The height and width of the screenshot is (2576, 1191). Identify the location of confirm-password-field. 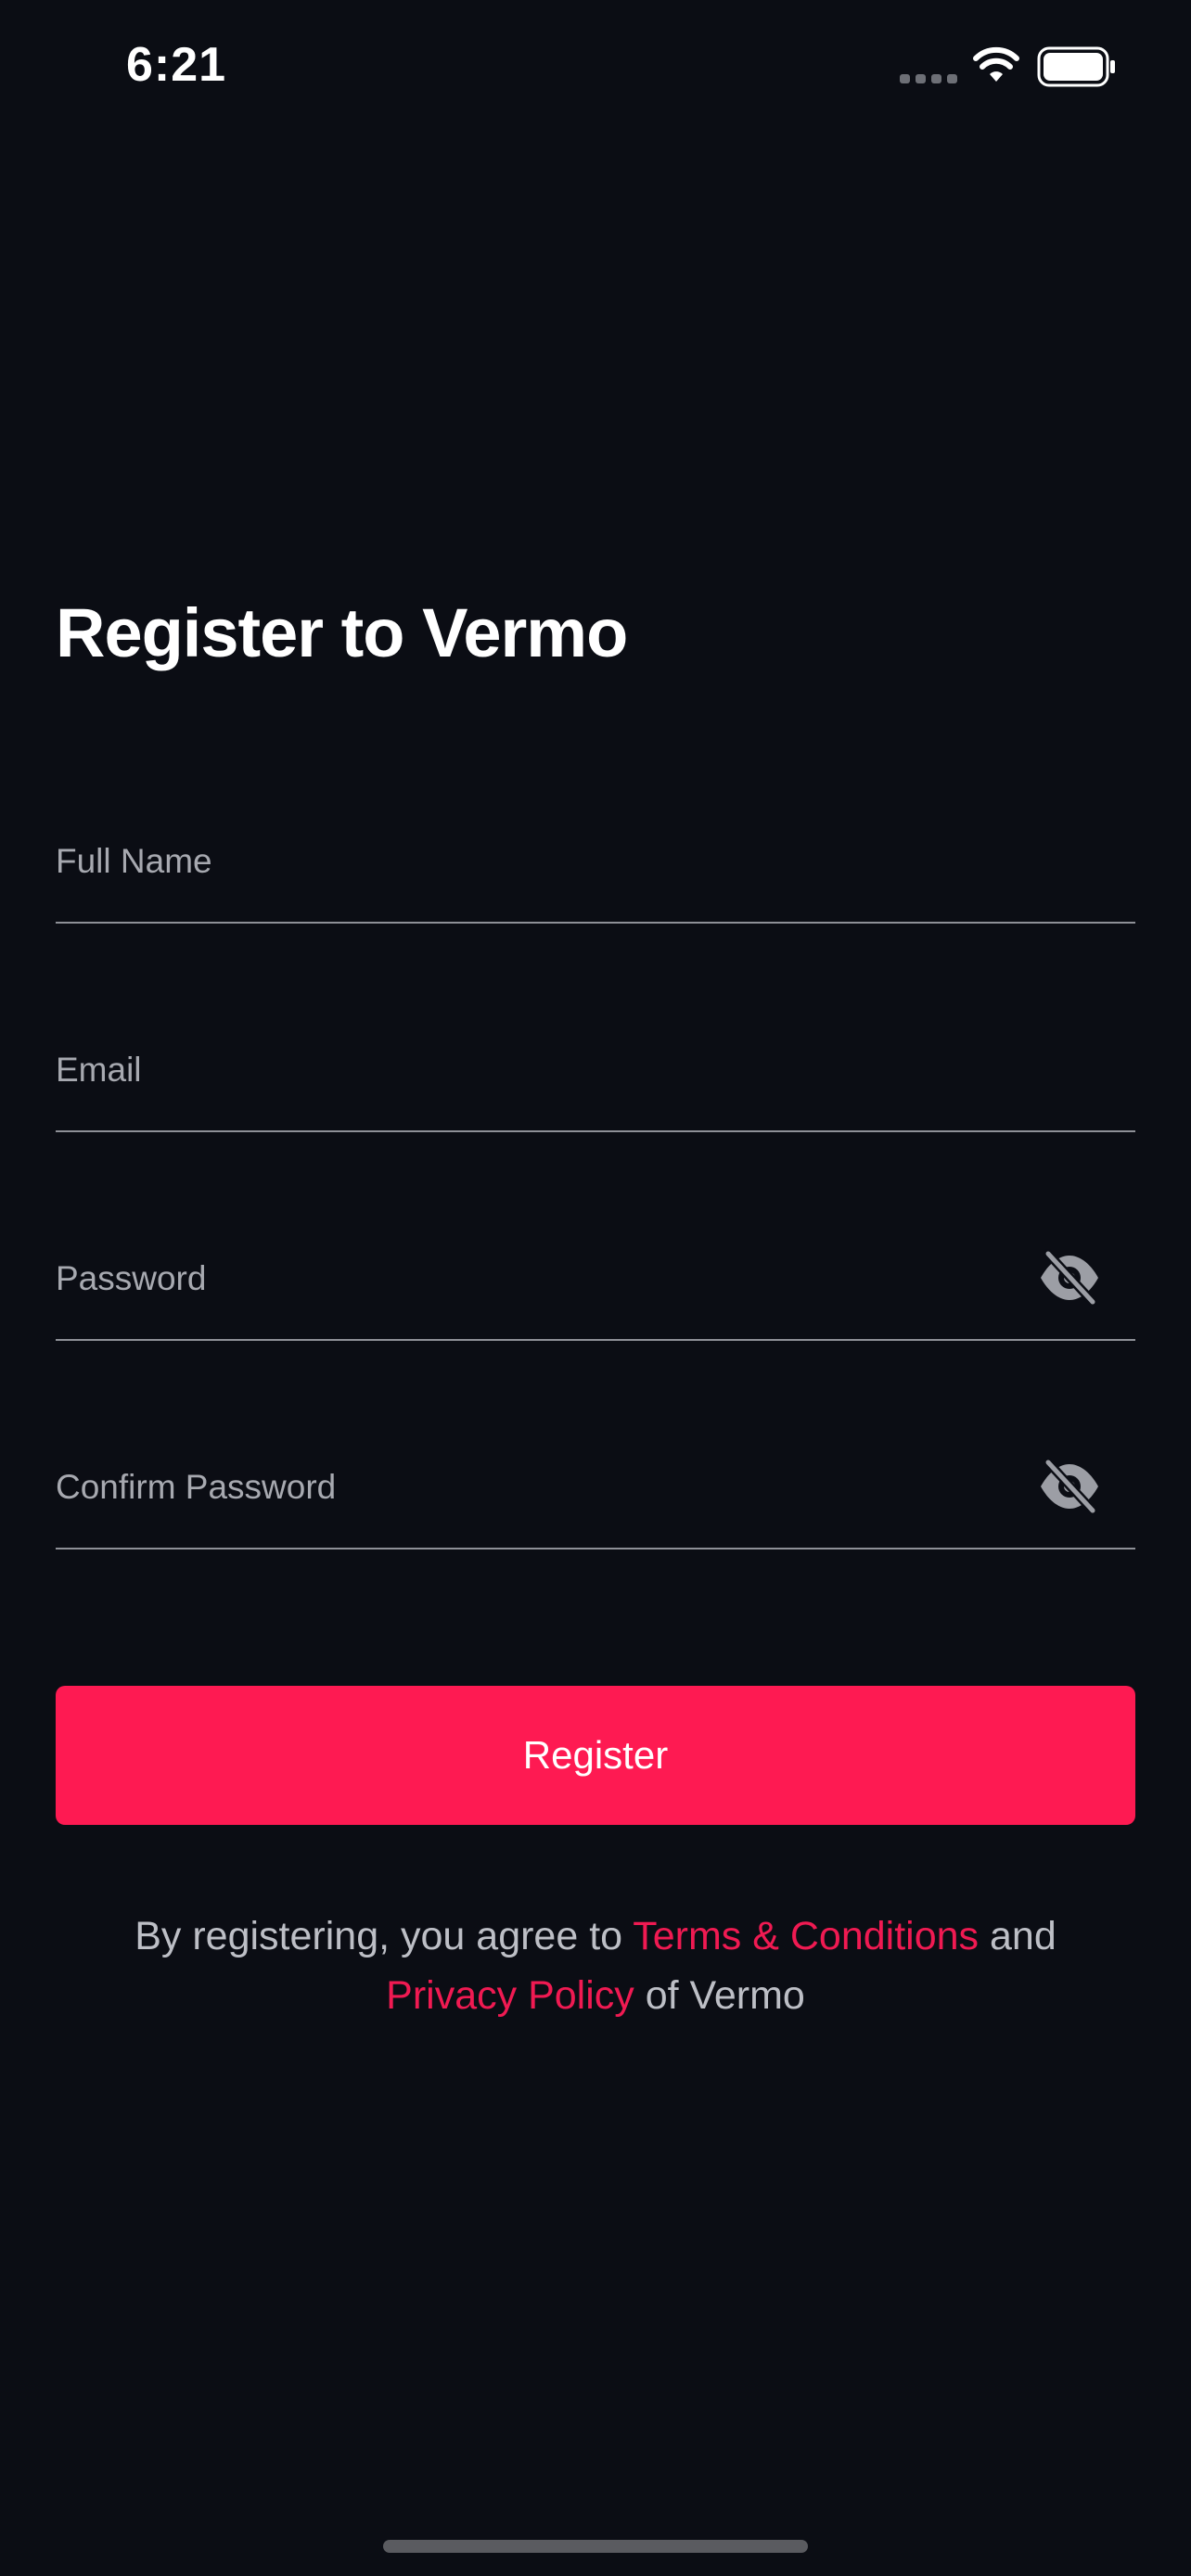
(595, 1492).